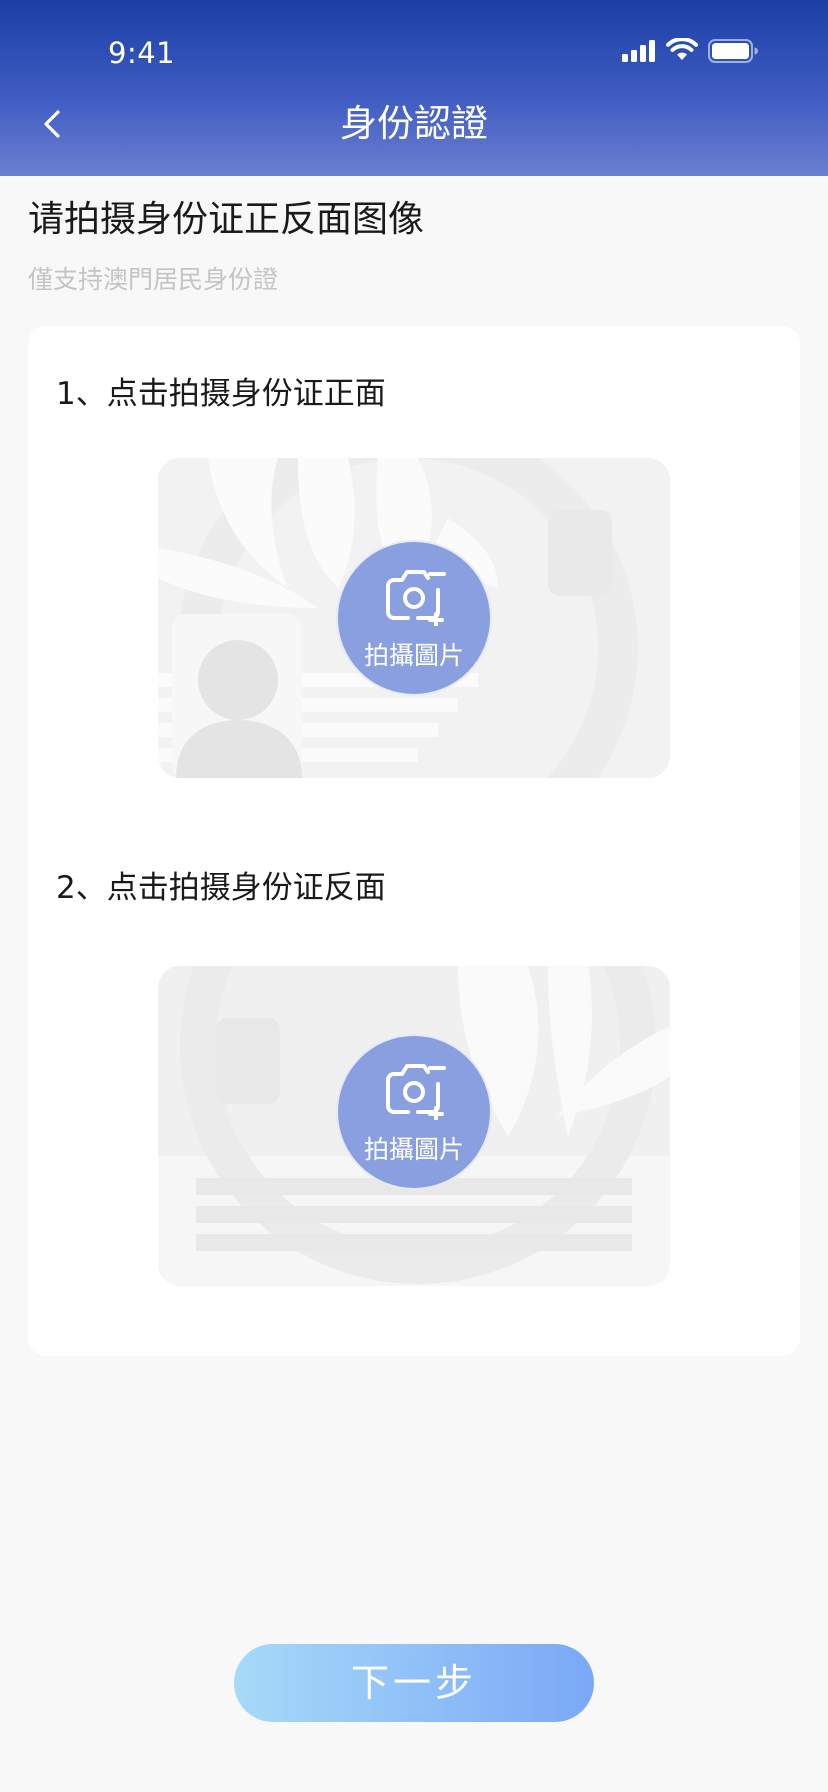  What do you see at coordinates (226, 219) in the screenshot?
I see `instruction-heading: 请拍摄身份证正反面图像` at bounding box center [226, 219].